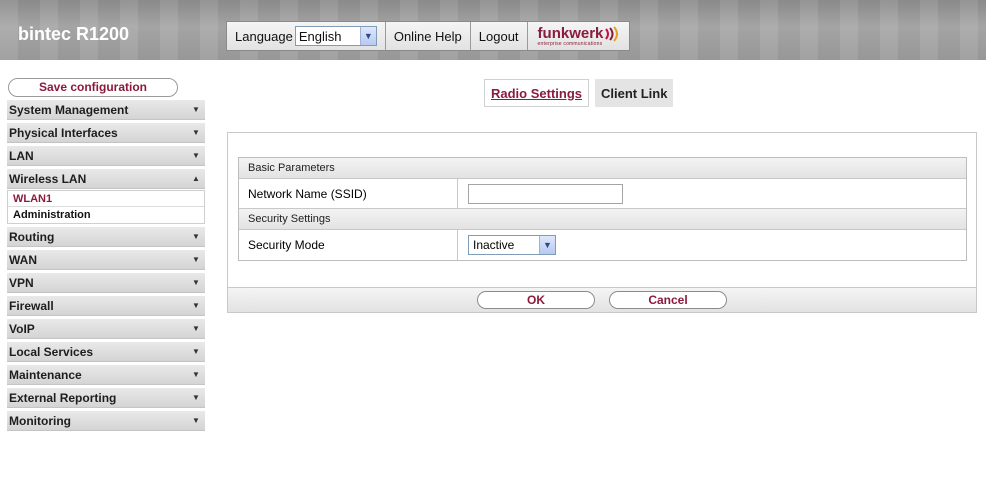 The image size is (986, 477). I want to click on sidebar-item-label: VPN, so click(21, 282).